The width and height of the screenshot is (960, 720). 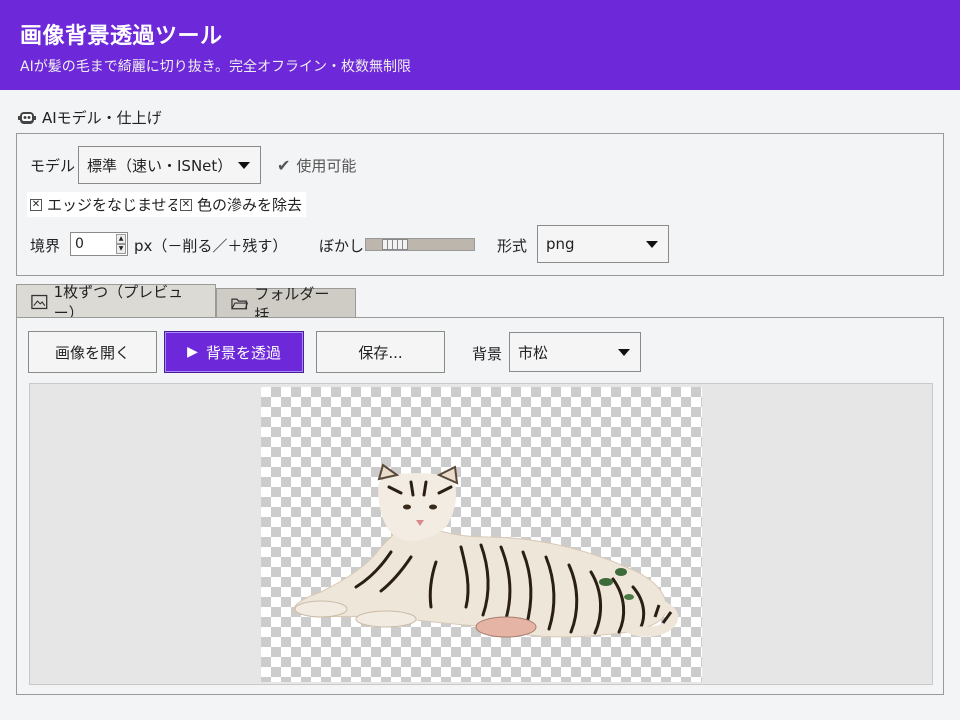 I want to click on app-subtitle: AIが髪の毛まで綺麗に切り抜き。完全オフライン・枚数無制限, so click(x=216, y=67).